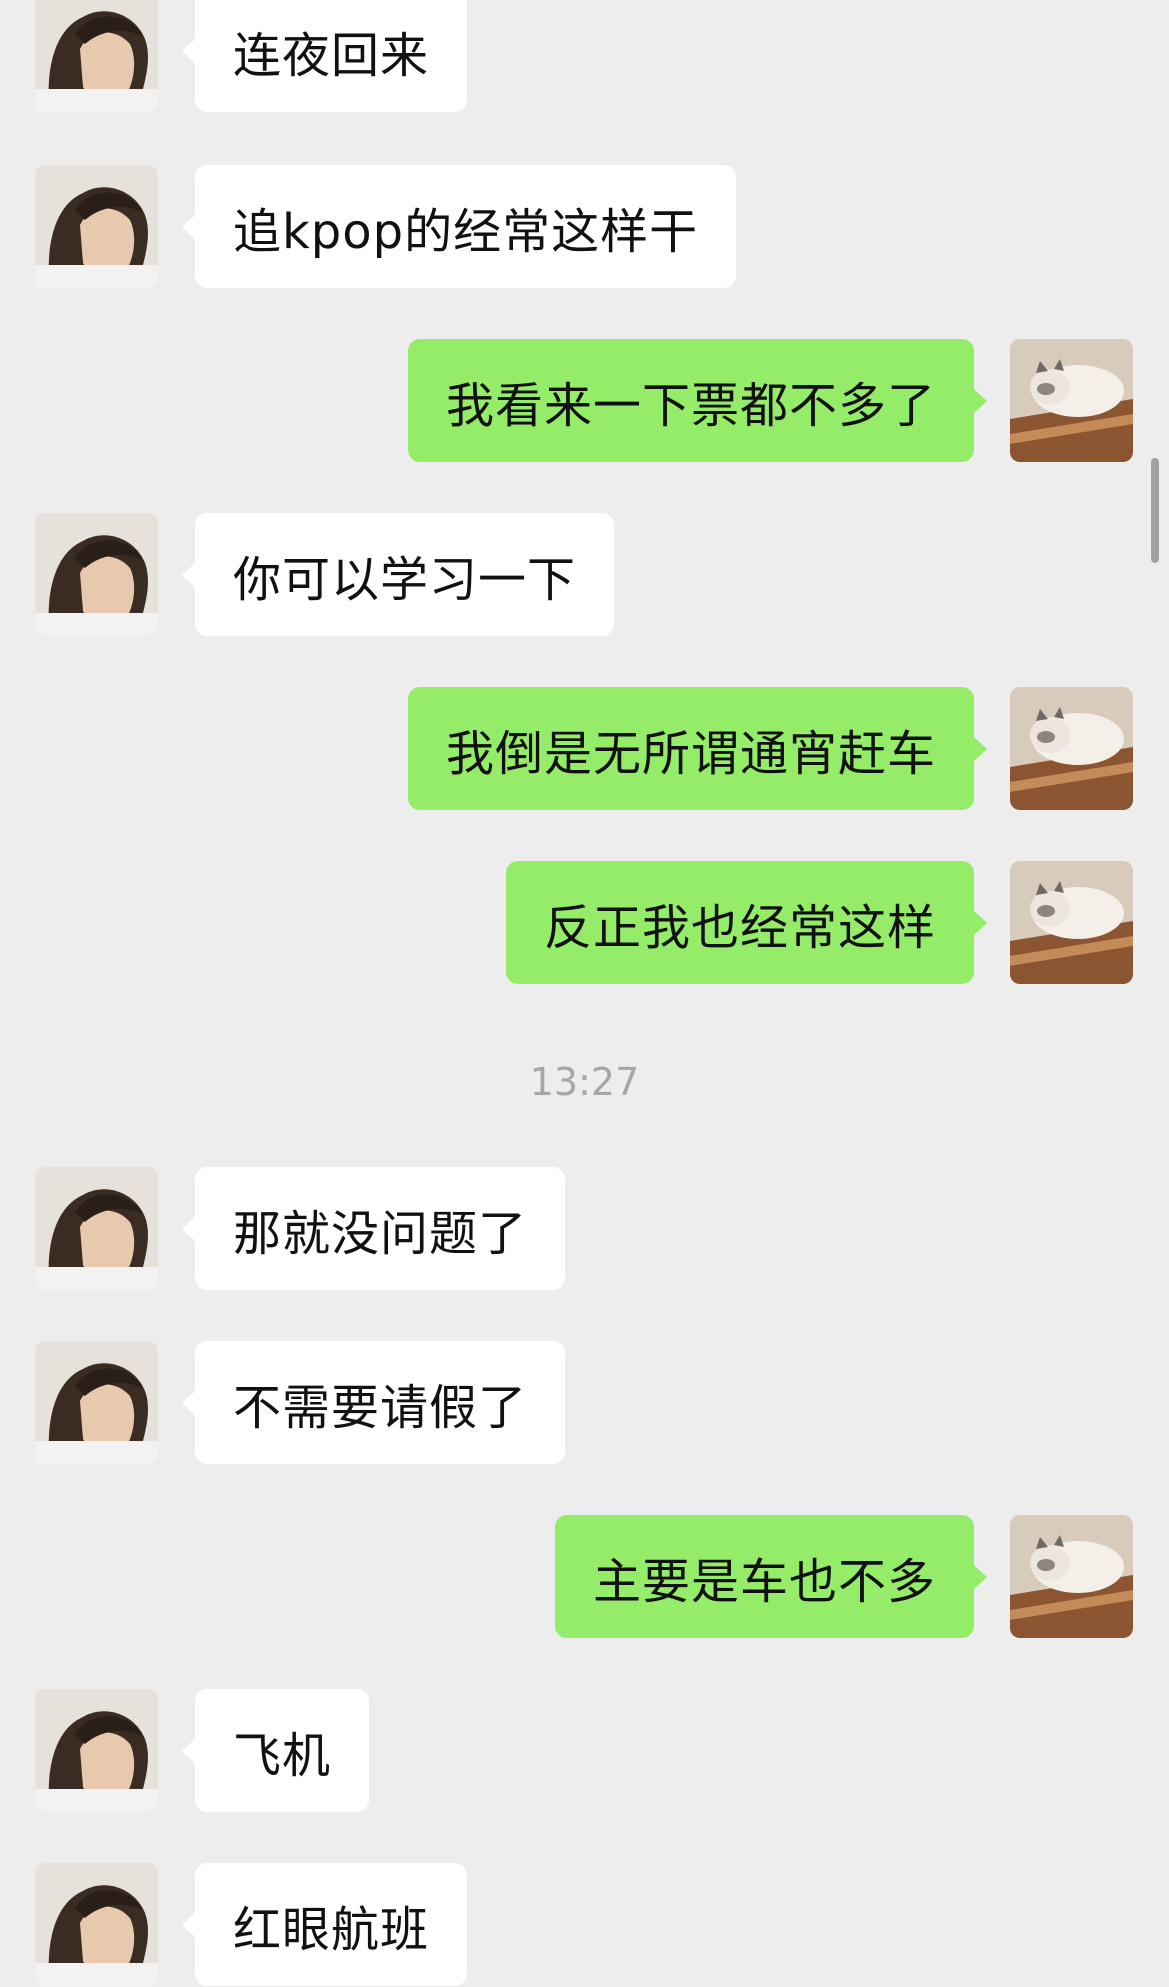 Image resolution: width=1169 pixels, height=1987 pixels. Describe the element at coordinates (584, 56) in the screenshot. I see `message-row-incoming: 连夜回来` at that location.